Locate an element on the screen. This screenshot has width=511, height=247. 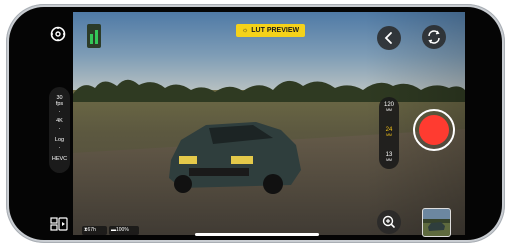
level-bar-right is located at coordinates (96, 37).